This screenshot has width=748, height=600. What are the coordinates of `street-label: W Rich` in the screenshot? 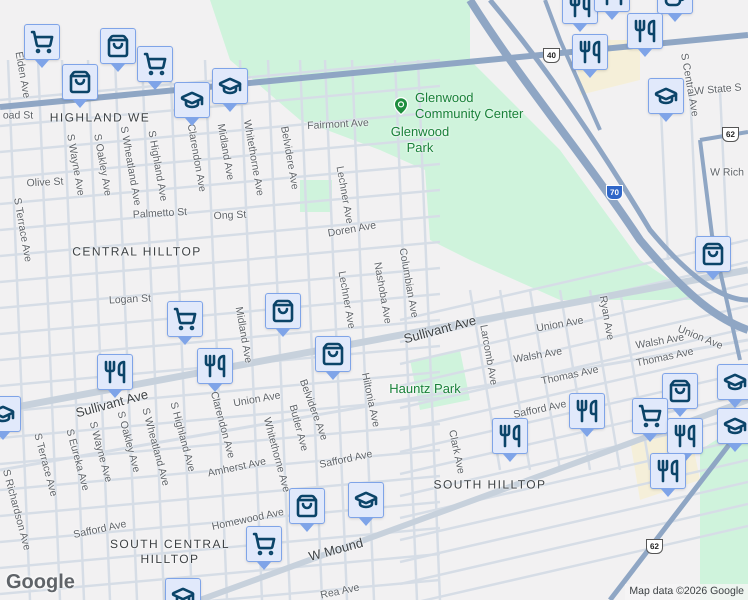 It's located at (727, 173).